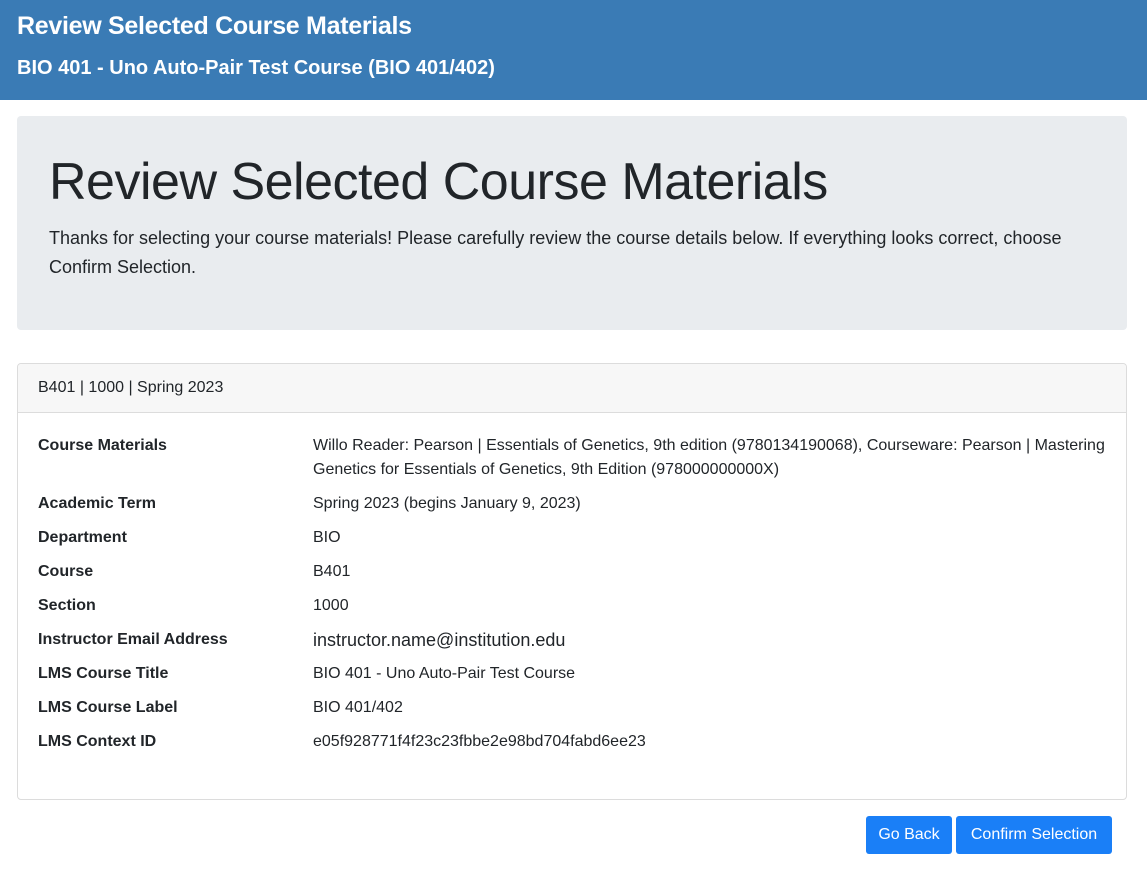 The height and width of the screenshot is (873, 1147). What do you see at coordinates (444, 673) in the screenshot?
I see `detail-value: BIO 401 - Uno Auto-Pair Test Course` at bounding box center [444, 673].